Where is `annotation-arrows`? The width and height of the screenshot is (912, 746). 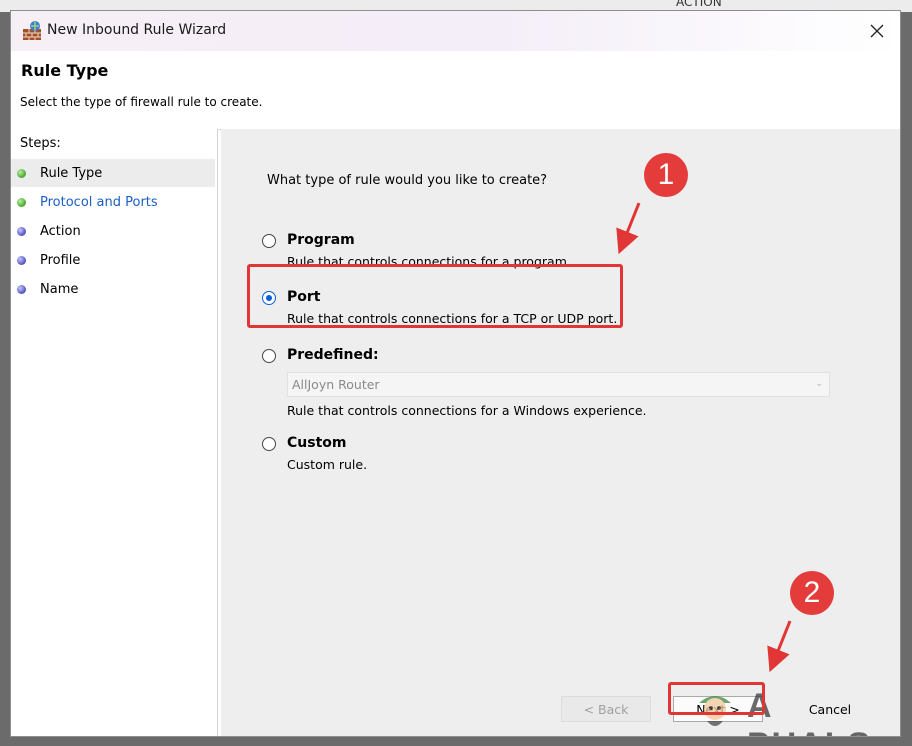 annotation-arrows is located at coordinates (704, 437).